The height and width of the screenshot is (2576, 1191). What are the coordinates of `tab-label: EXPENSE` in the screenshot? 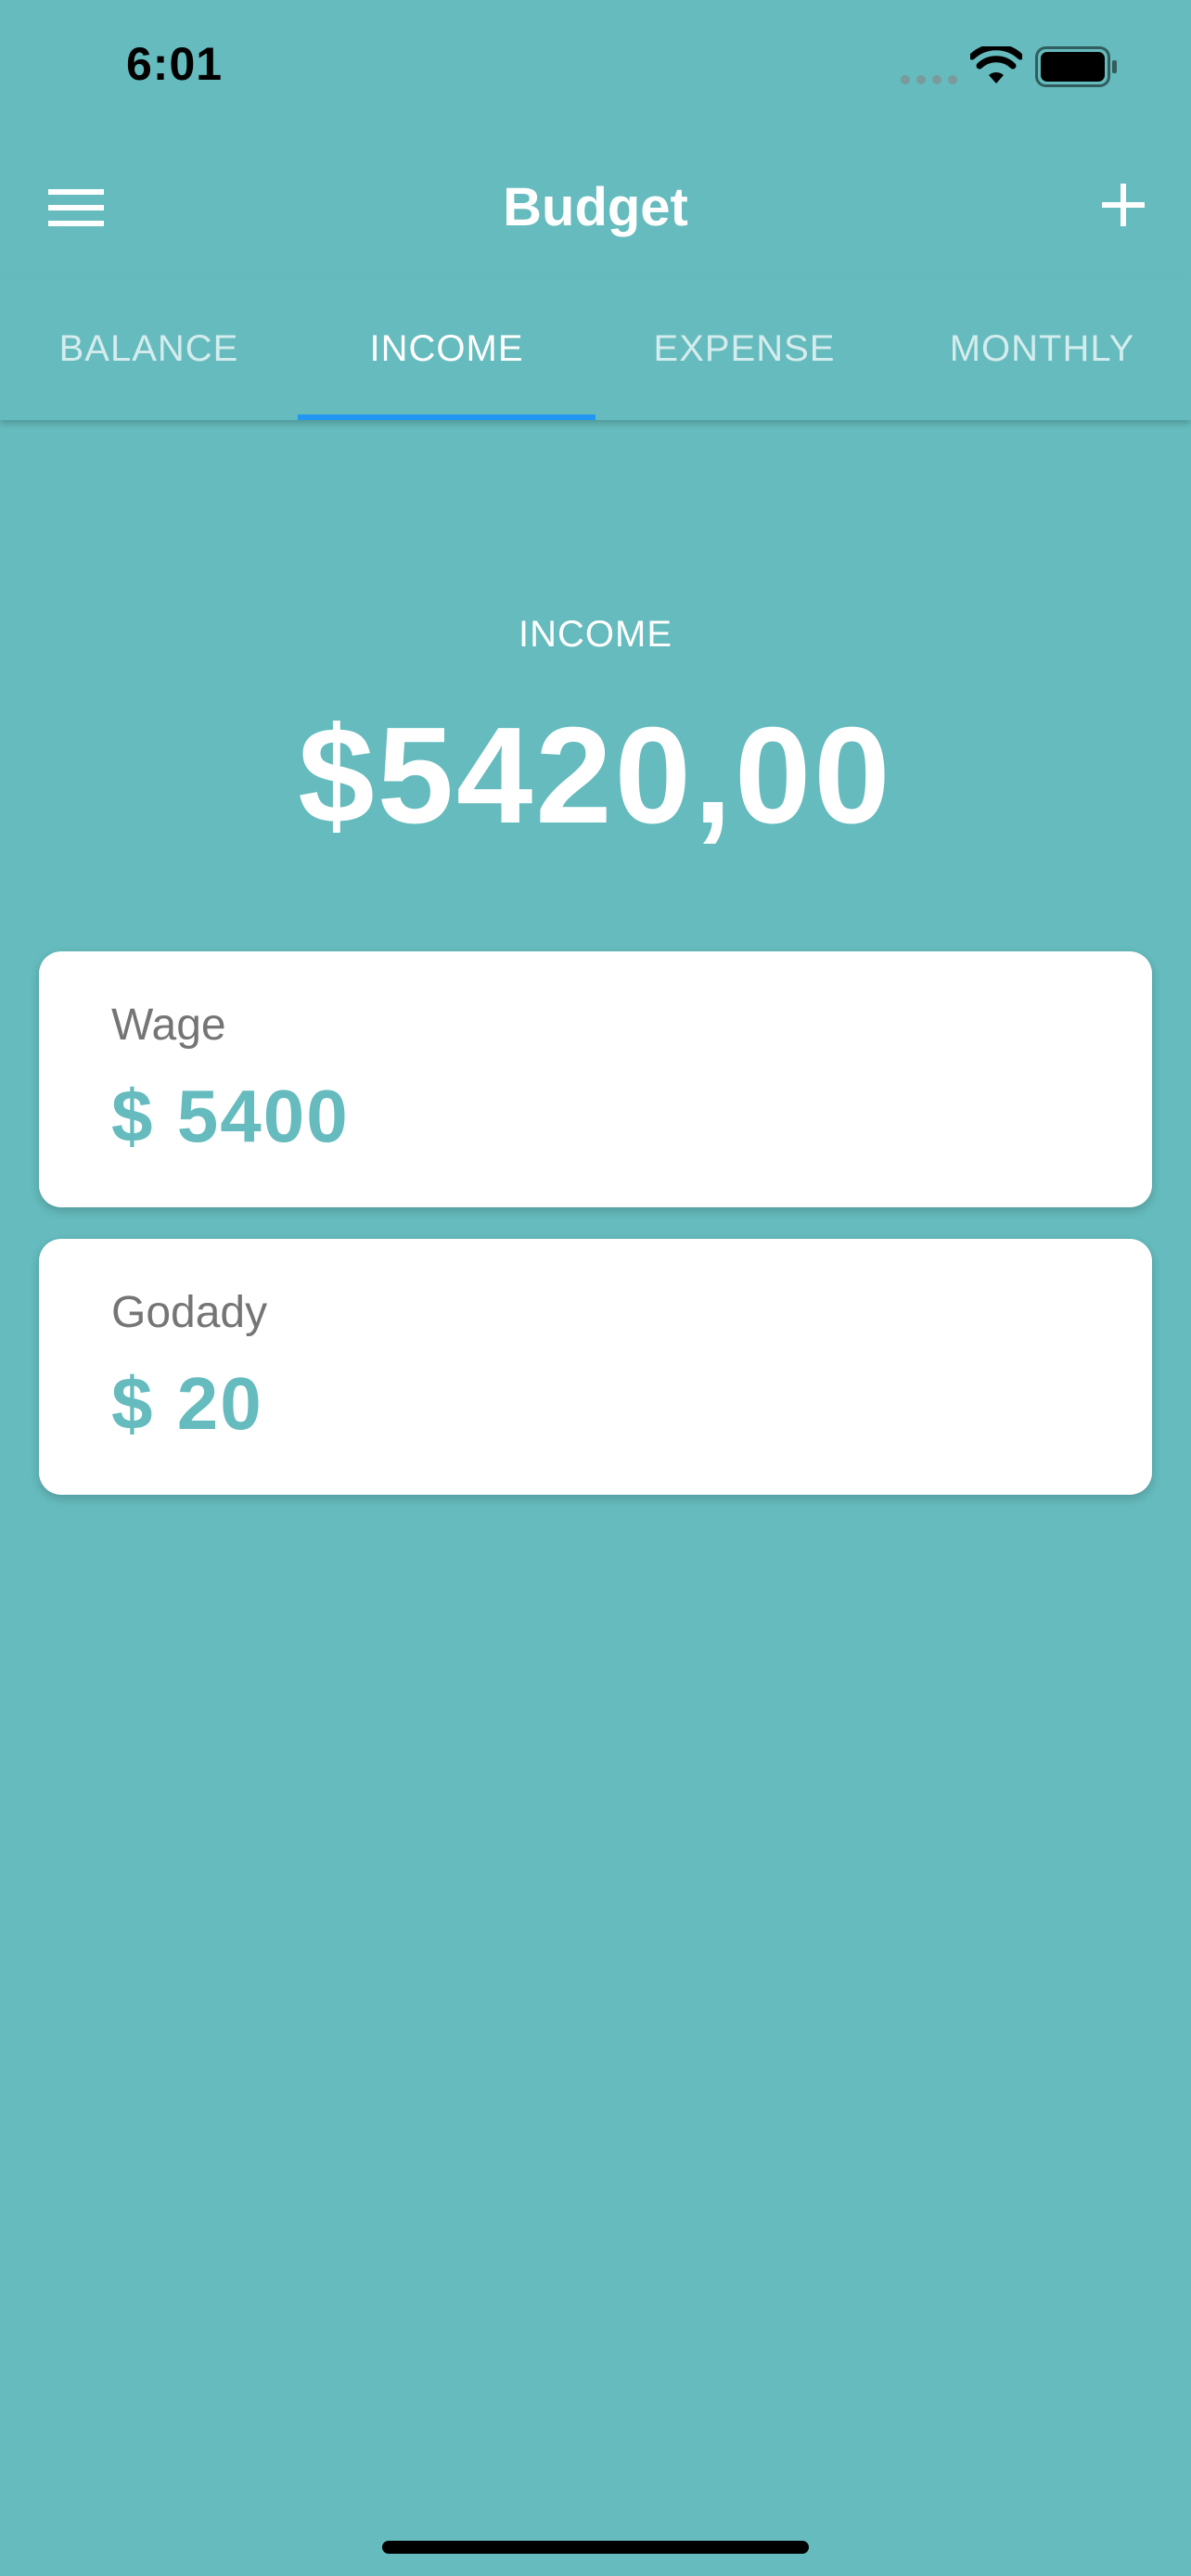 It's located at (744, 348).